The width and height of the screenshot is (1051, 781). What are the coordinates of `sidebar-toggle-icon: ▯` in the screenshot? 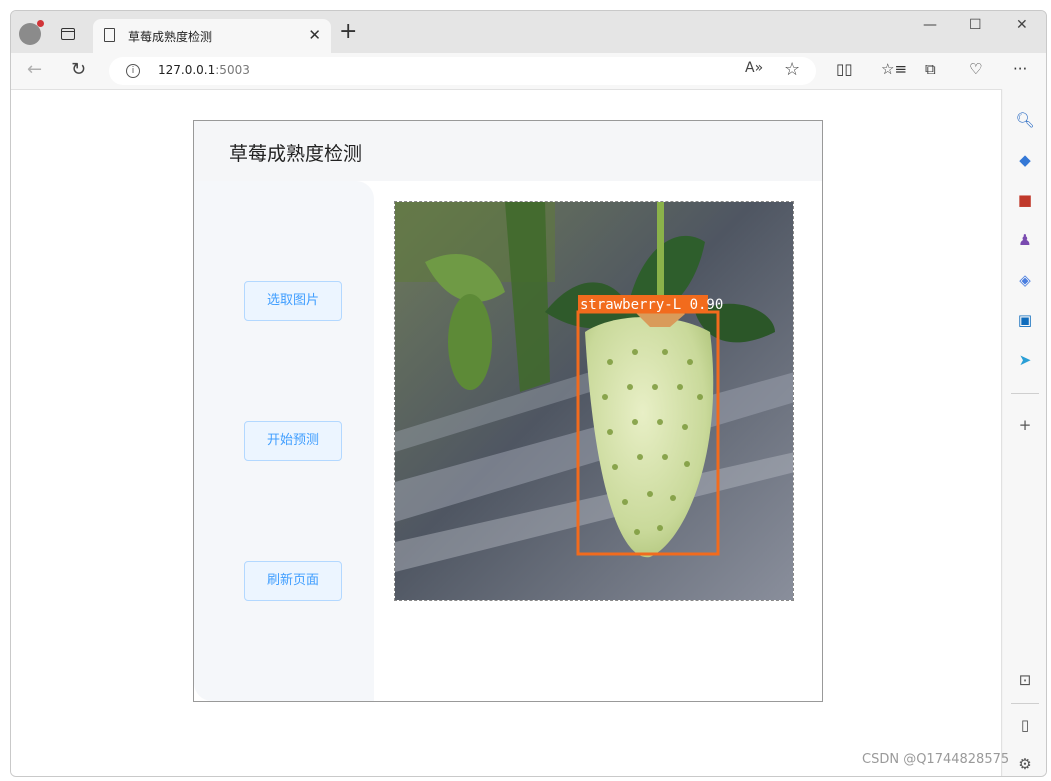 It's located at (1025, 725).